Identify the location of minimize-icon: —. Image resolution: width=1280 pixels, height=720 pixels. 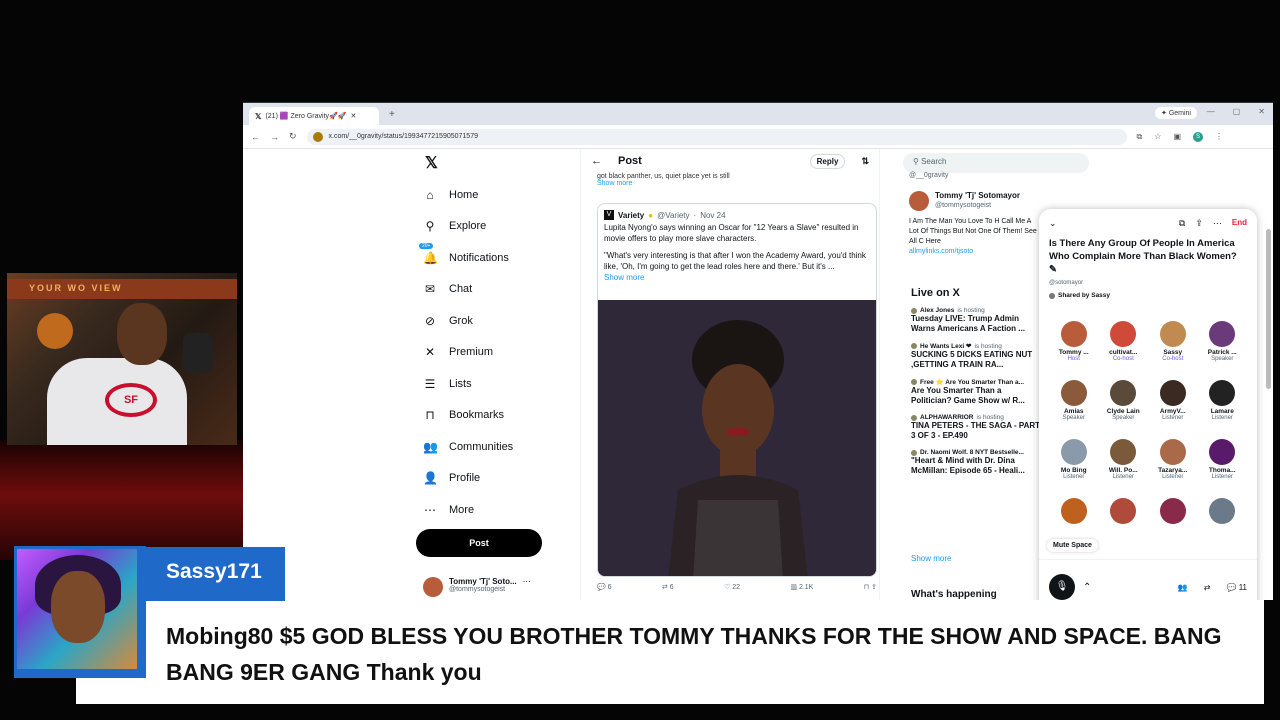
(1211, 111).